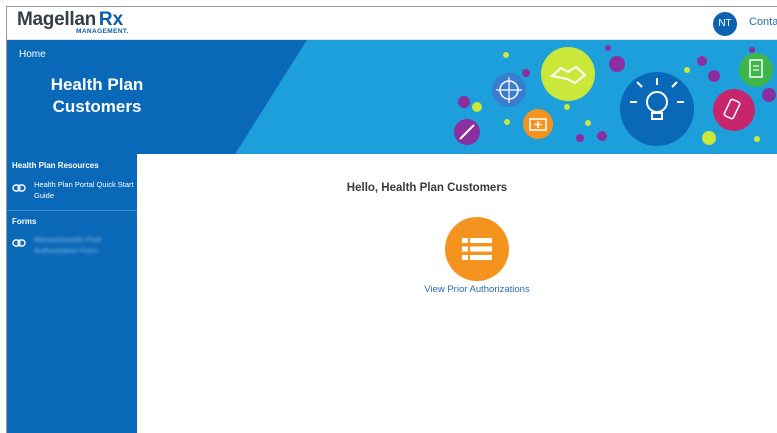 Image resolution: width=777 pixels, height=433 pixels. I want to click on page-title: Health Plan Customers, so click(97, 95).